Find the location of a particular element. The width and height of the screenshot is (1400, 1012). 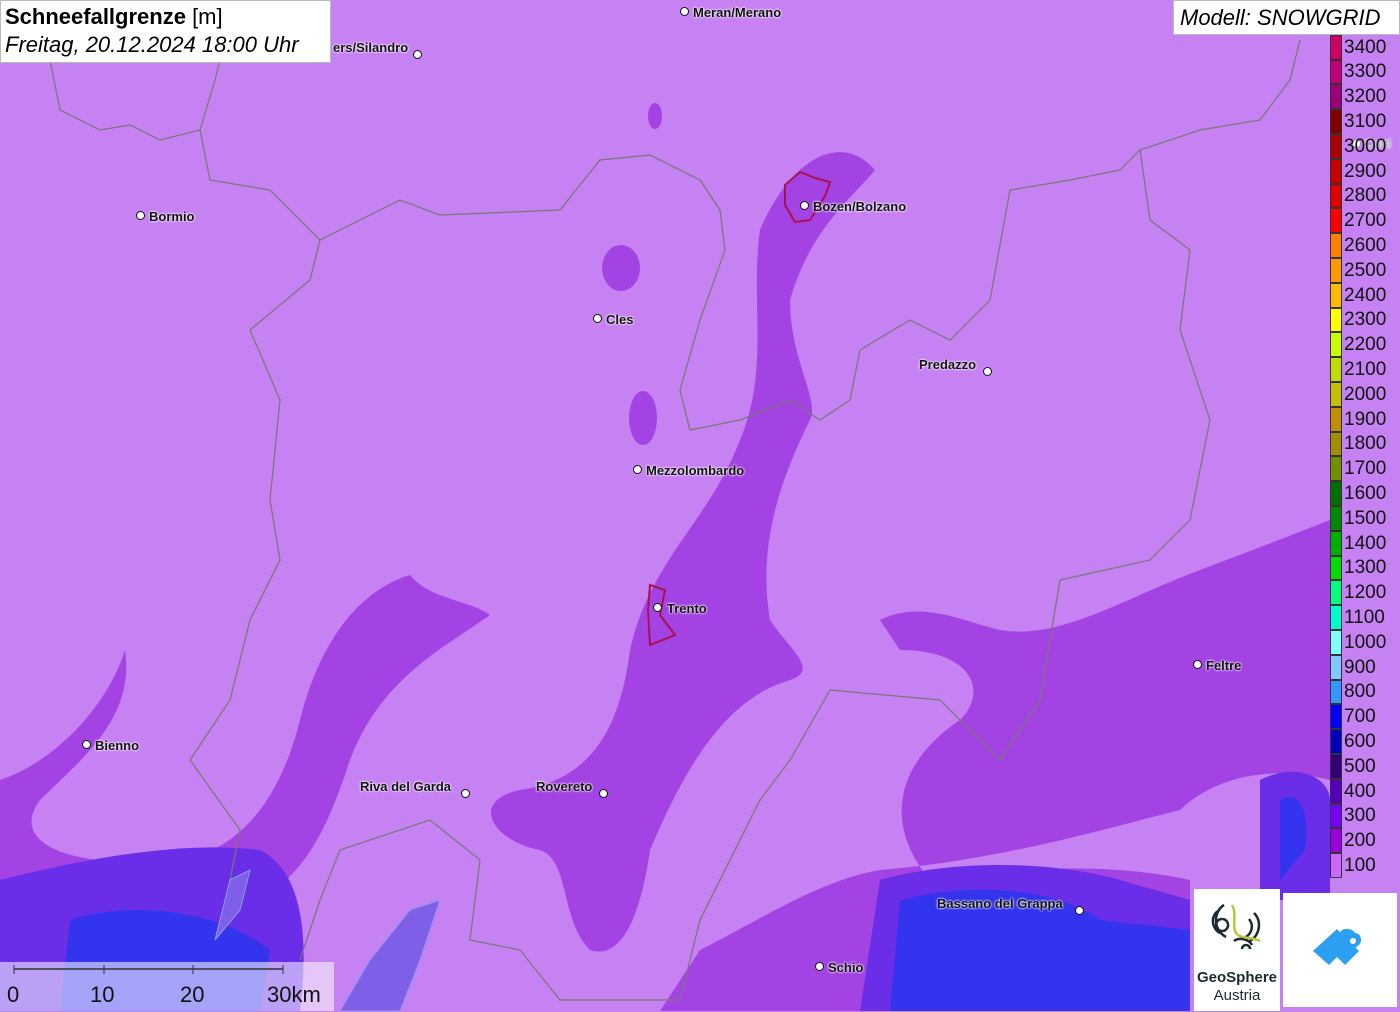

legend-value: 1200 is located at coordinates (1365, 593).